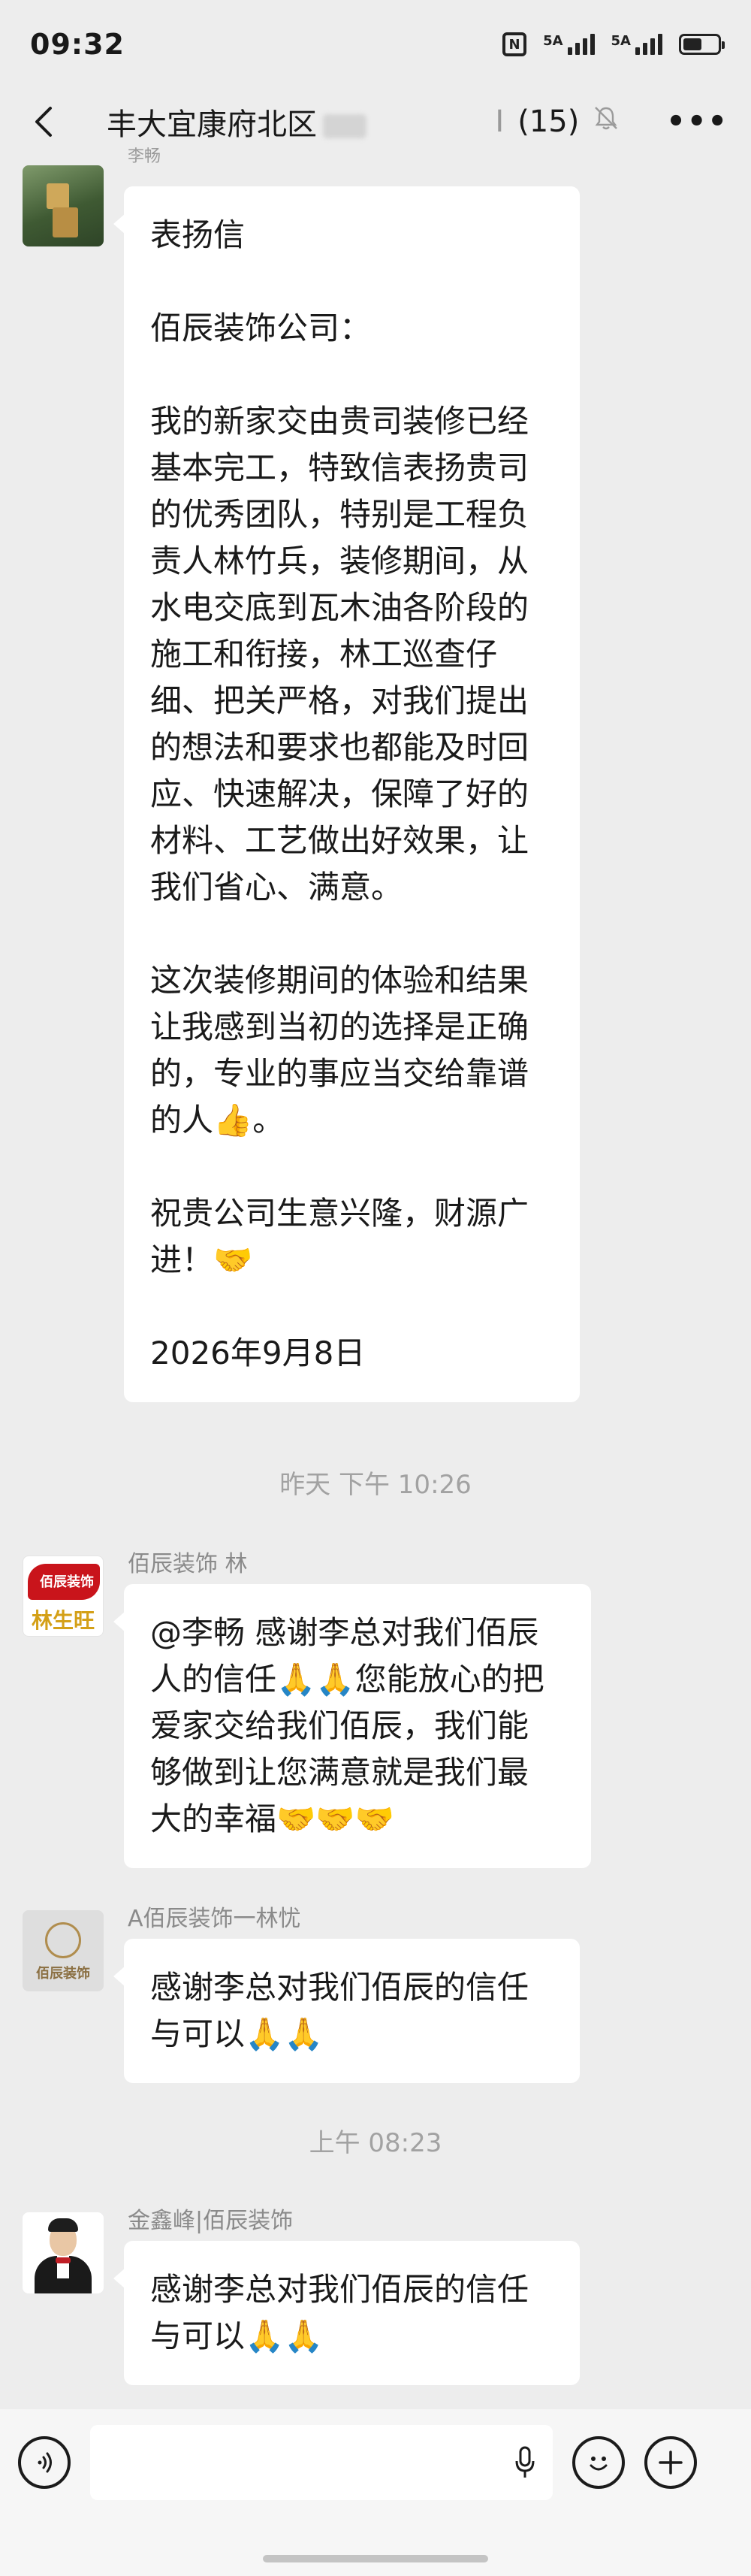 Image resolution: width=751 pixels, height=2576 pixels. I want to click on more-dots-icon: •••, so click(697, 121).